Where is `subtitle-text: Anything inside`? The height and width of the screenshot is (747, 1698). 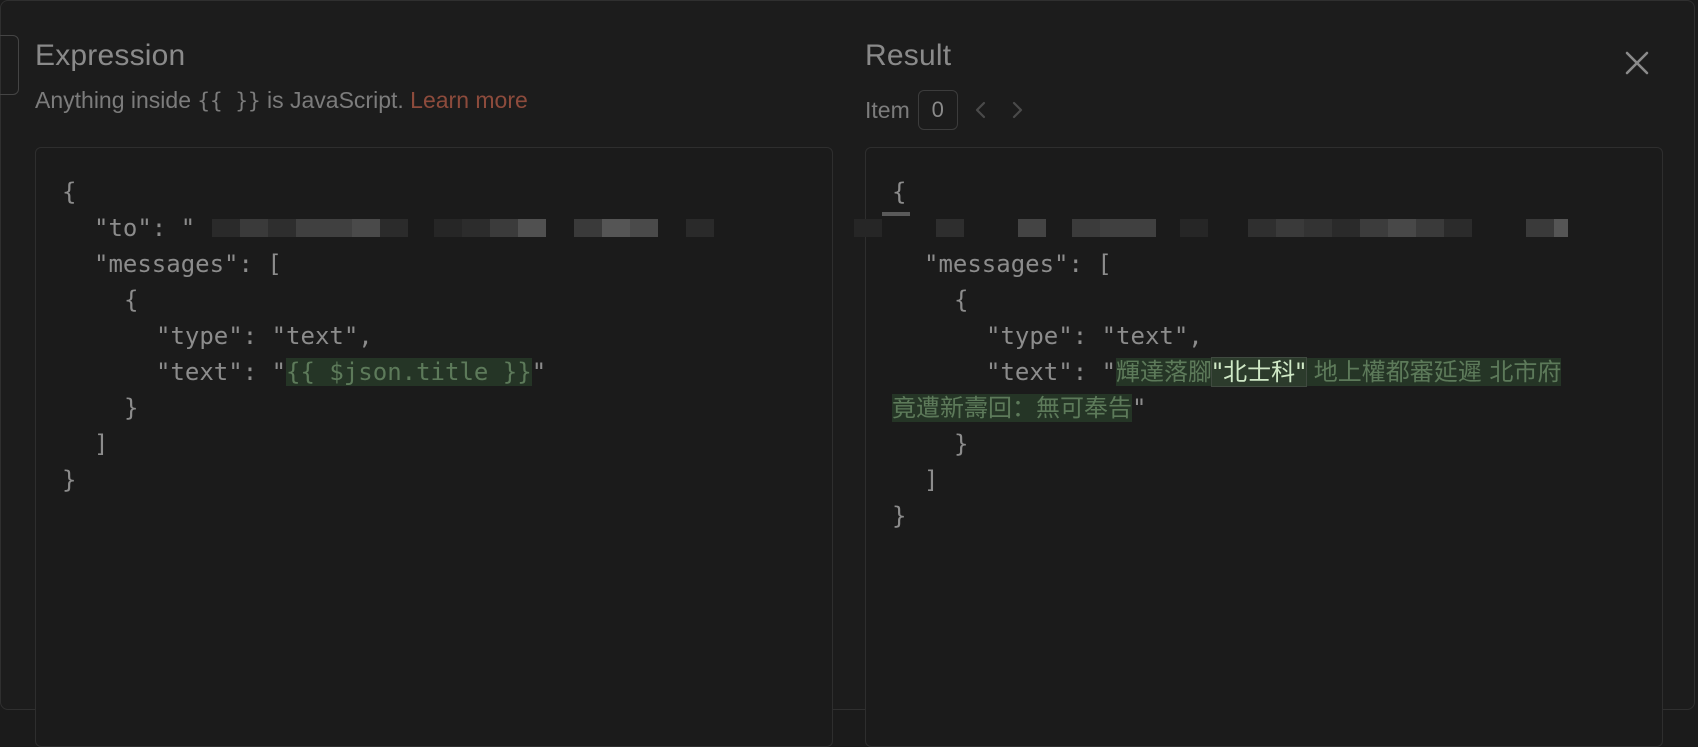
subtitle-text: Anything inside is located at coordinates (113, 100).